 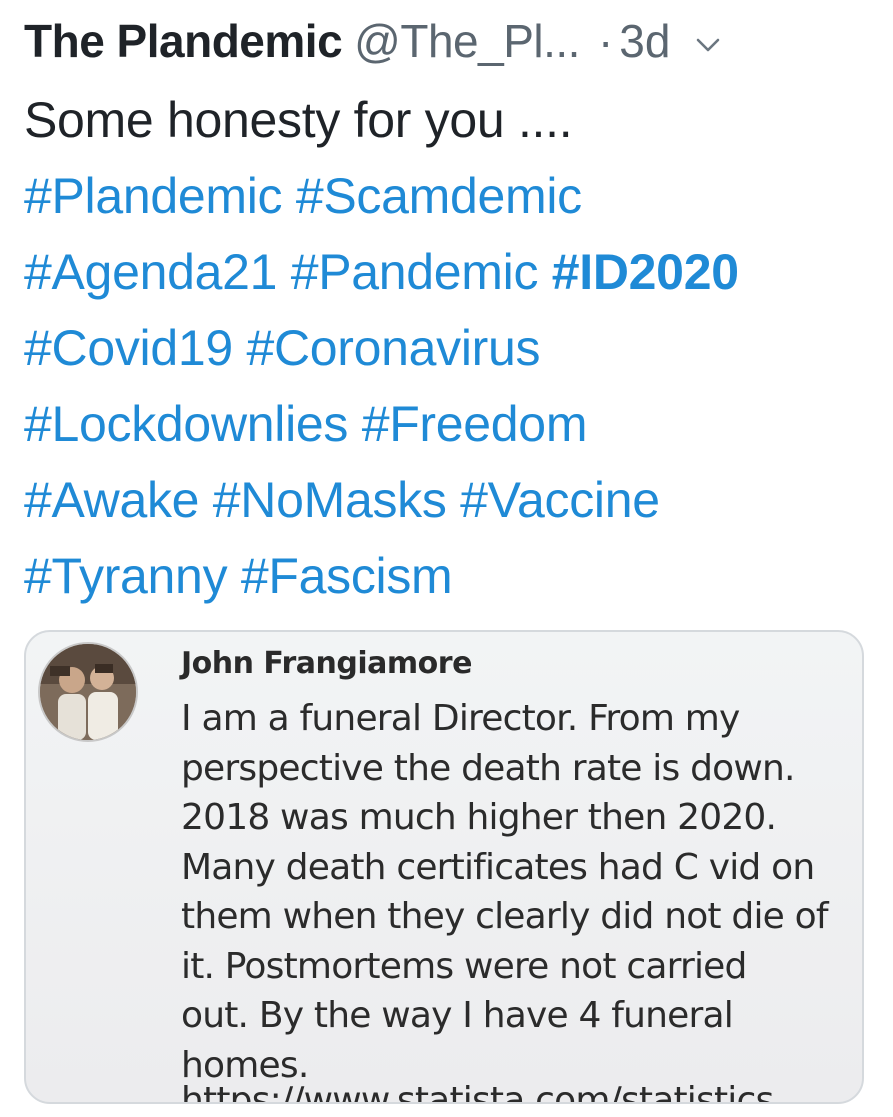 I want to click on post-text-line: perspective the death rate is down., so click(x=488, y=768).